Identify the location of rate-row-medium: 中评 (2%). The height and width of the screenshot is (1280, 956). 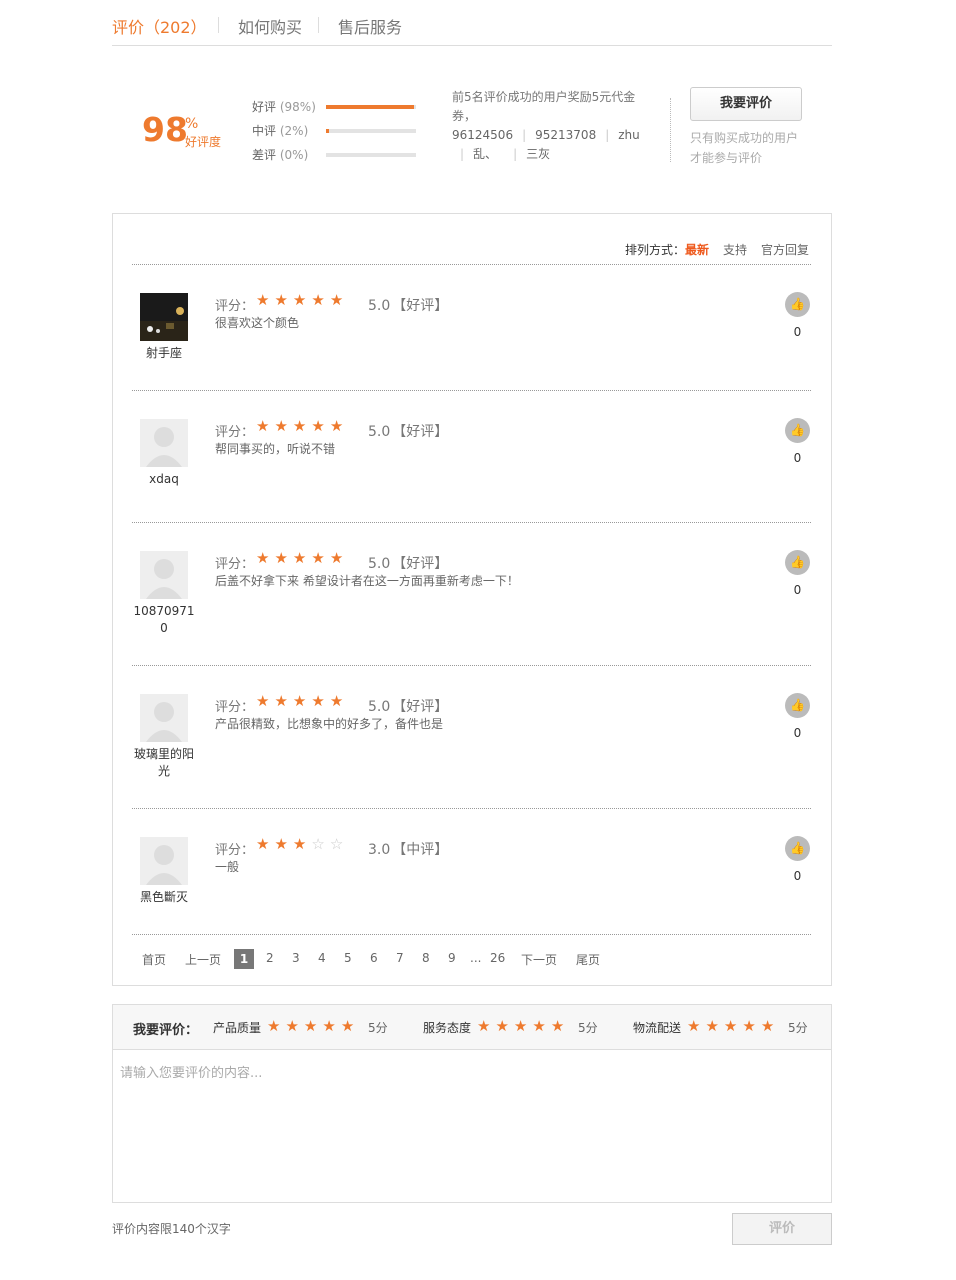
(280, 130).